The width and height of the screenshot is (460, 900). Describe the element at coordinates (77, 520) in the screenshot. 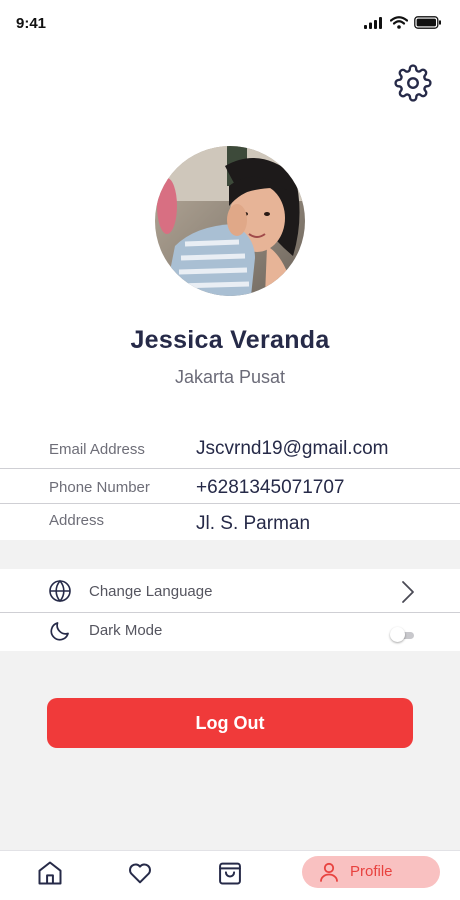

I see `info-label: Address` at that location.